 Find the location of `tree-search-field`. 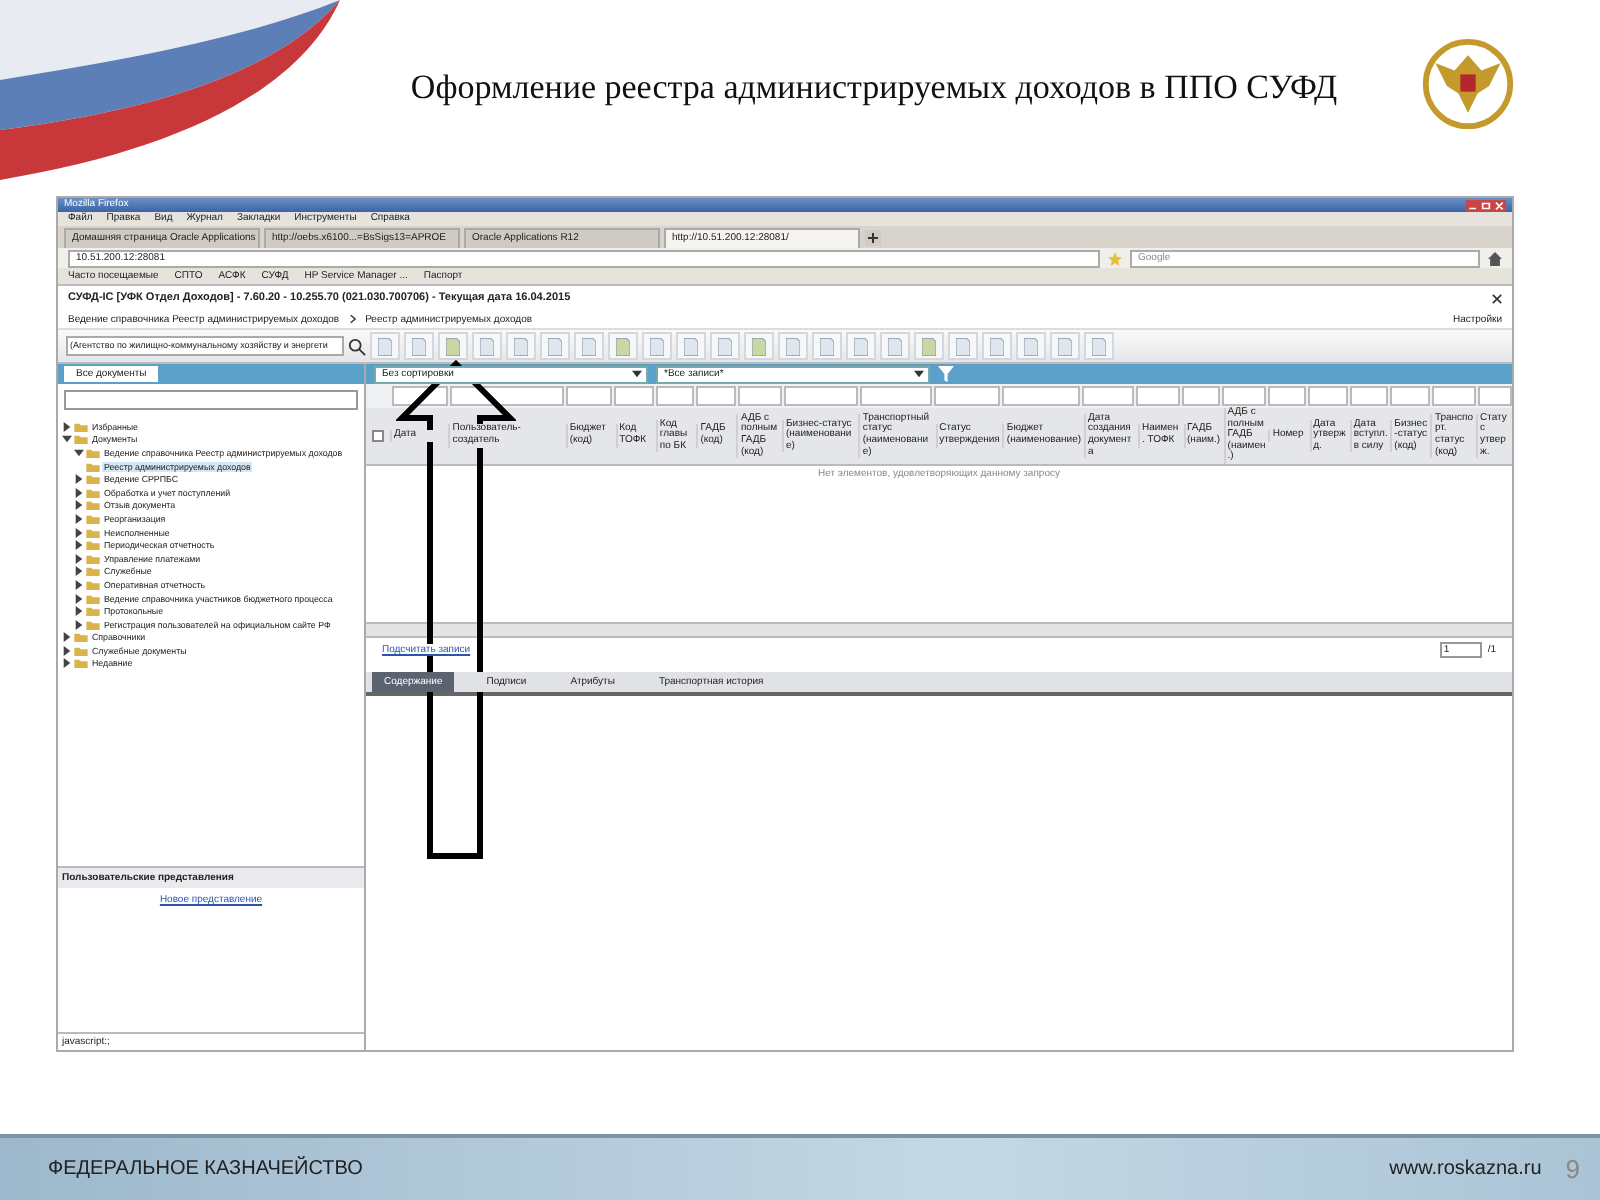

tree-search-field is located at coordinates (211, 400).